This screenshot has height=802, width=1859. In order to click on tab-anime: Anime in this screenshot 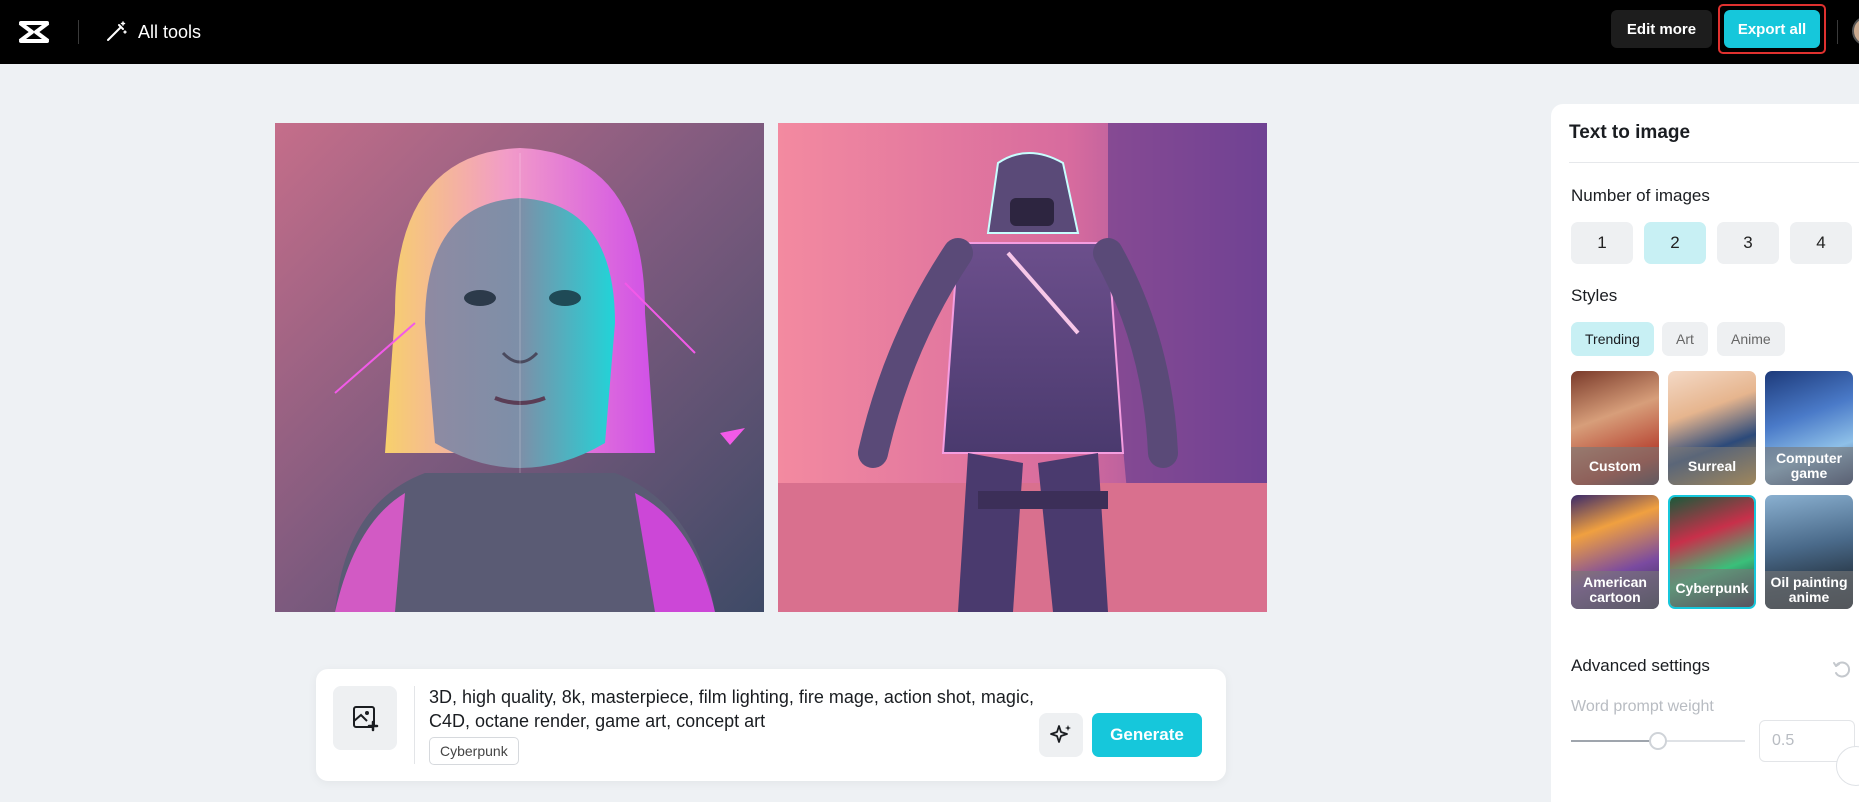, I will do `click(1751, 339)`.